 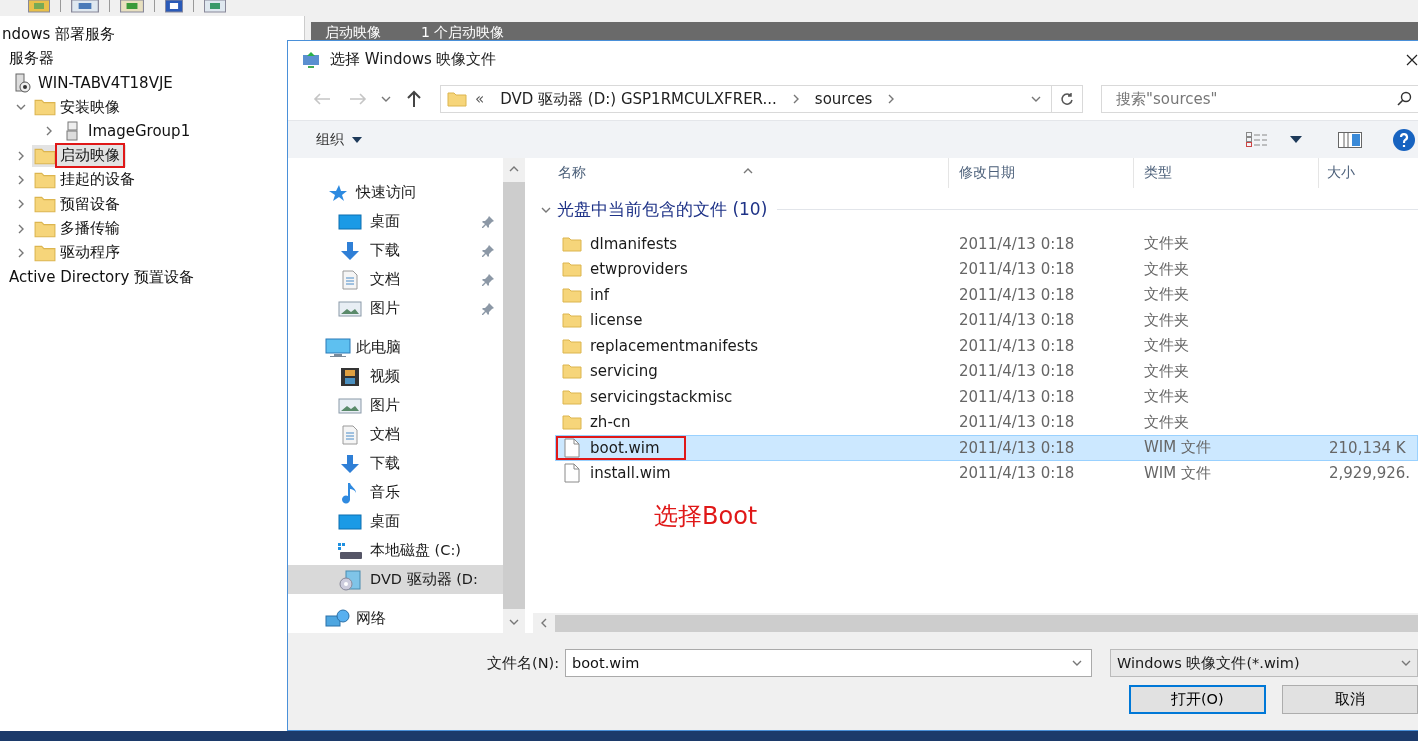 I want to click on dropdown-caret-icon, so click(x=357, y=139).